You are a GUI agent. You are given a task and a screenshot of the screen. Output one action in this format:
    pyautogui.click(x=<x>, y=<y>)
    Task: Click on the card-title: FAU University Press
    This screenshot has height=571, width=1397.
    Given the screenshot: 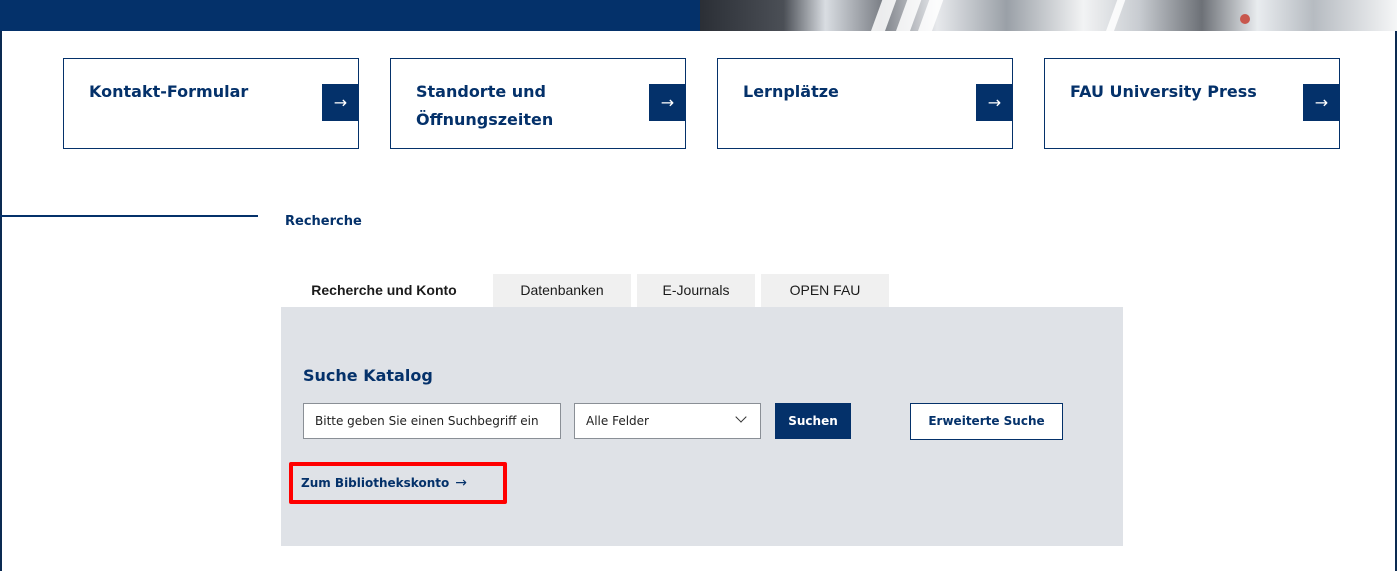 What is the action you would take?
    pyautogui.click(x=1163, y=91)
    